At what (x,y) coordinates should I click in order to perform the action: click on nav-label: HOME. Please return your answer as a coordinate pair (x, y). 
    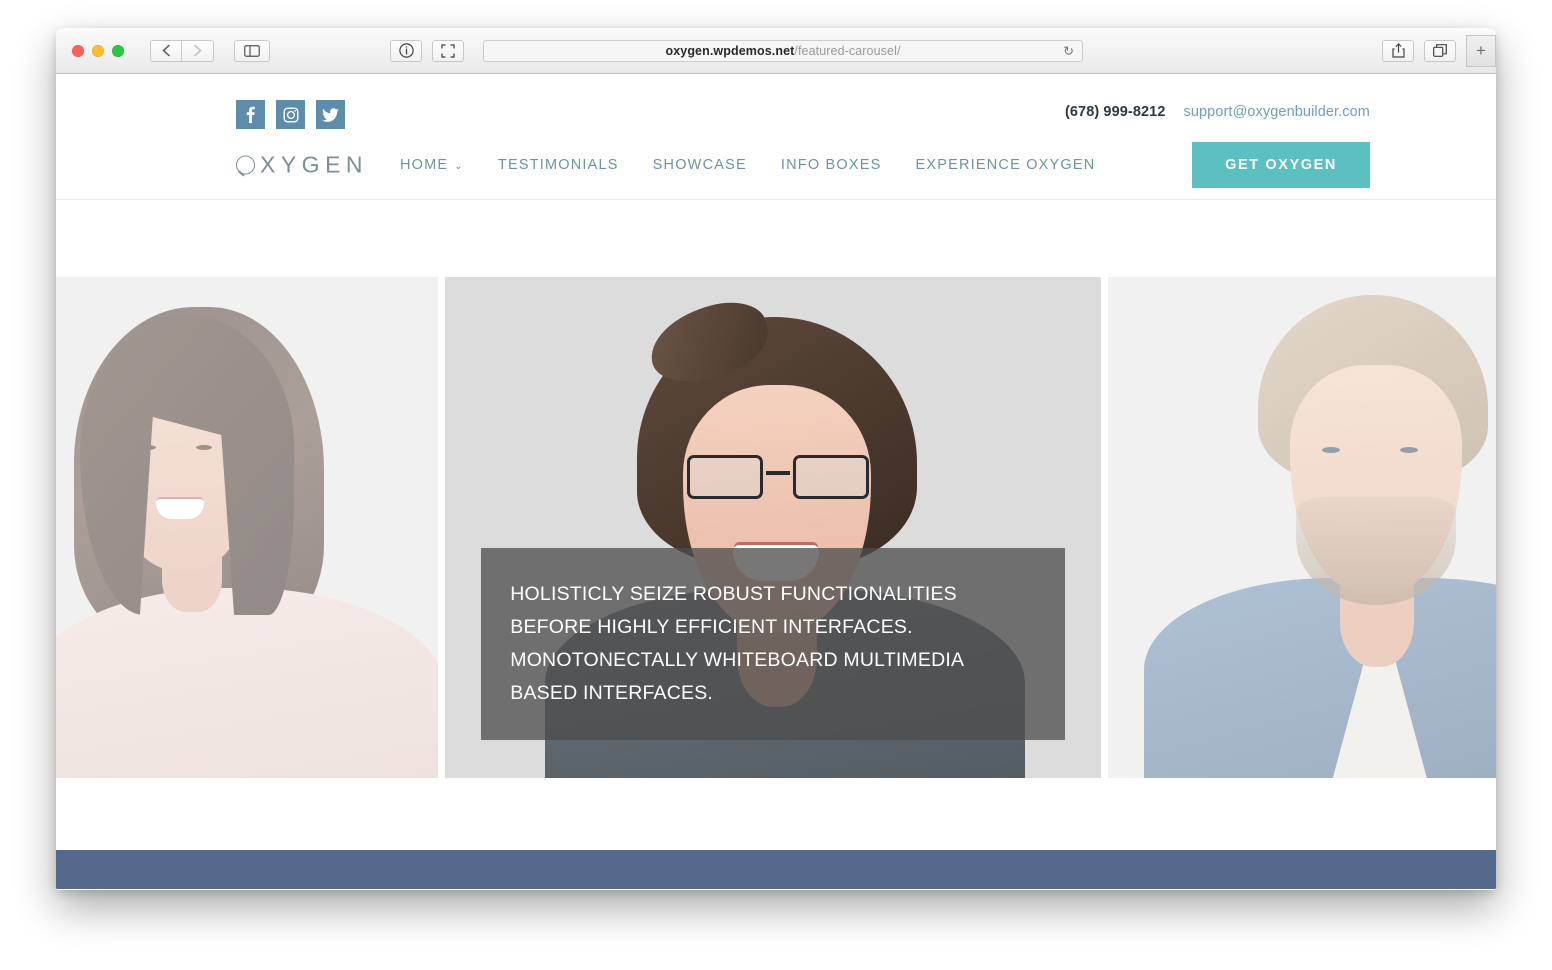
    Looking at the image, I should click on (424, 165).